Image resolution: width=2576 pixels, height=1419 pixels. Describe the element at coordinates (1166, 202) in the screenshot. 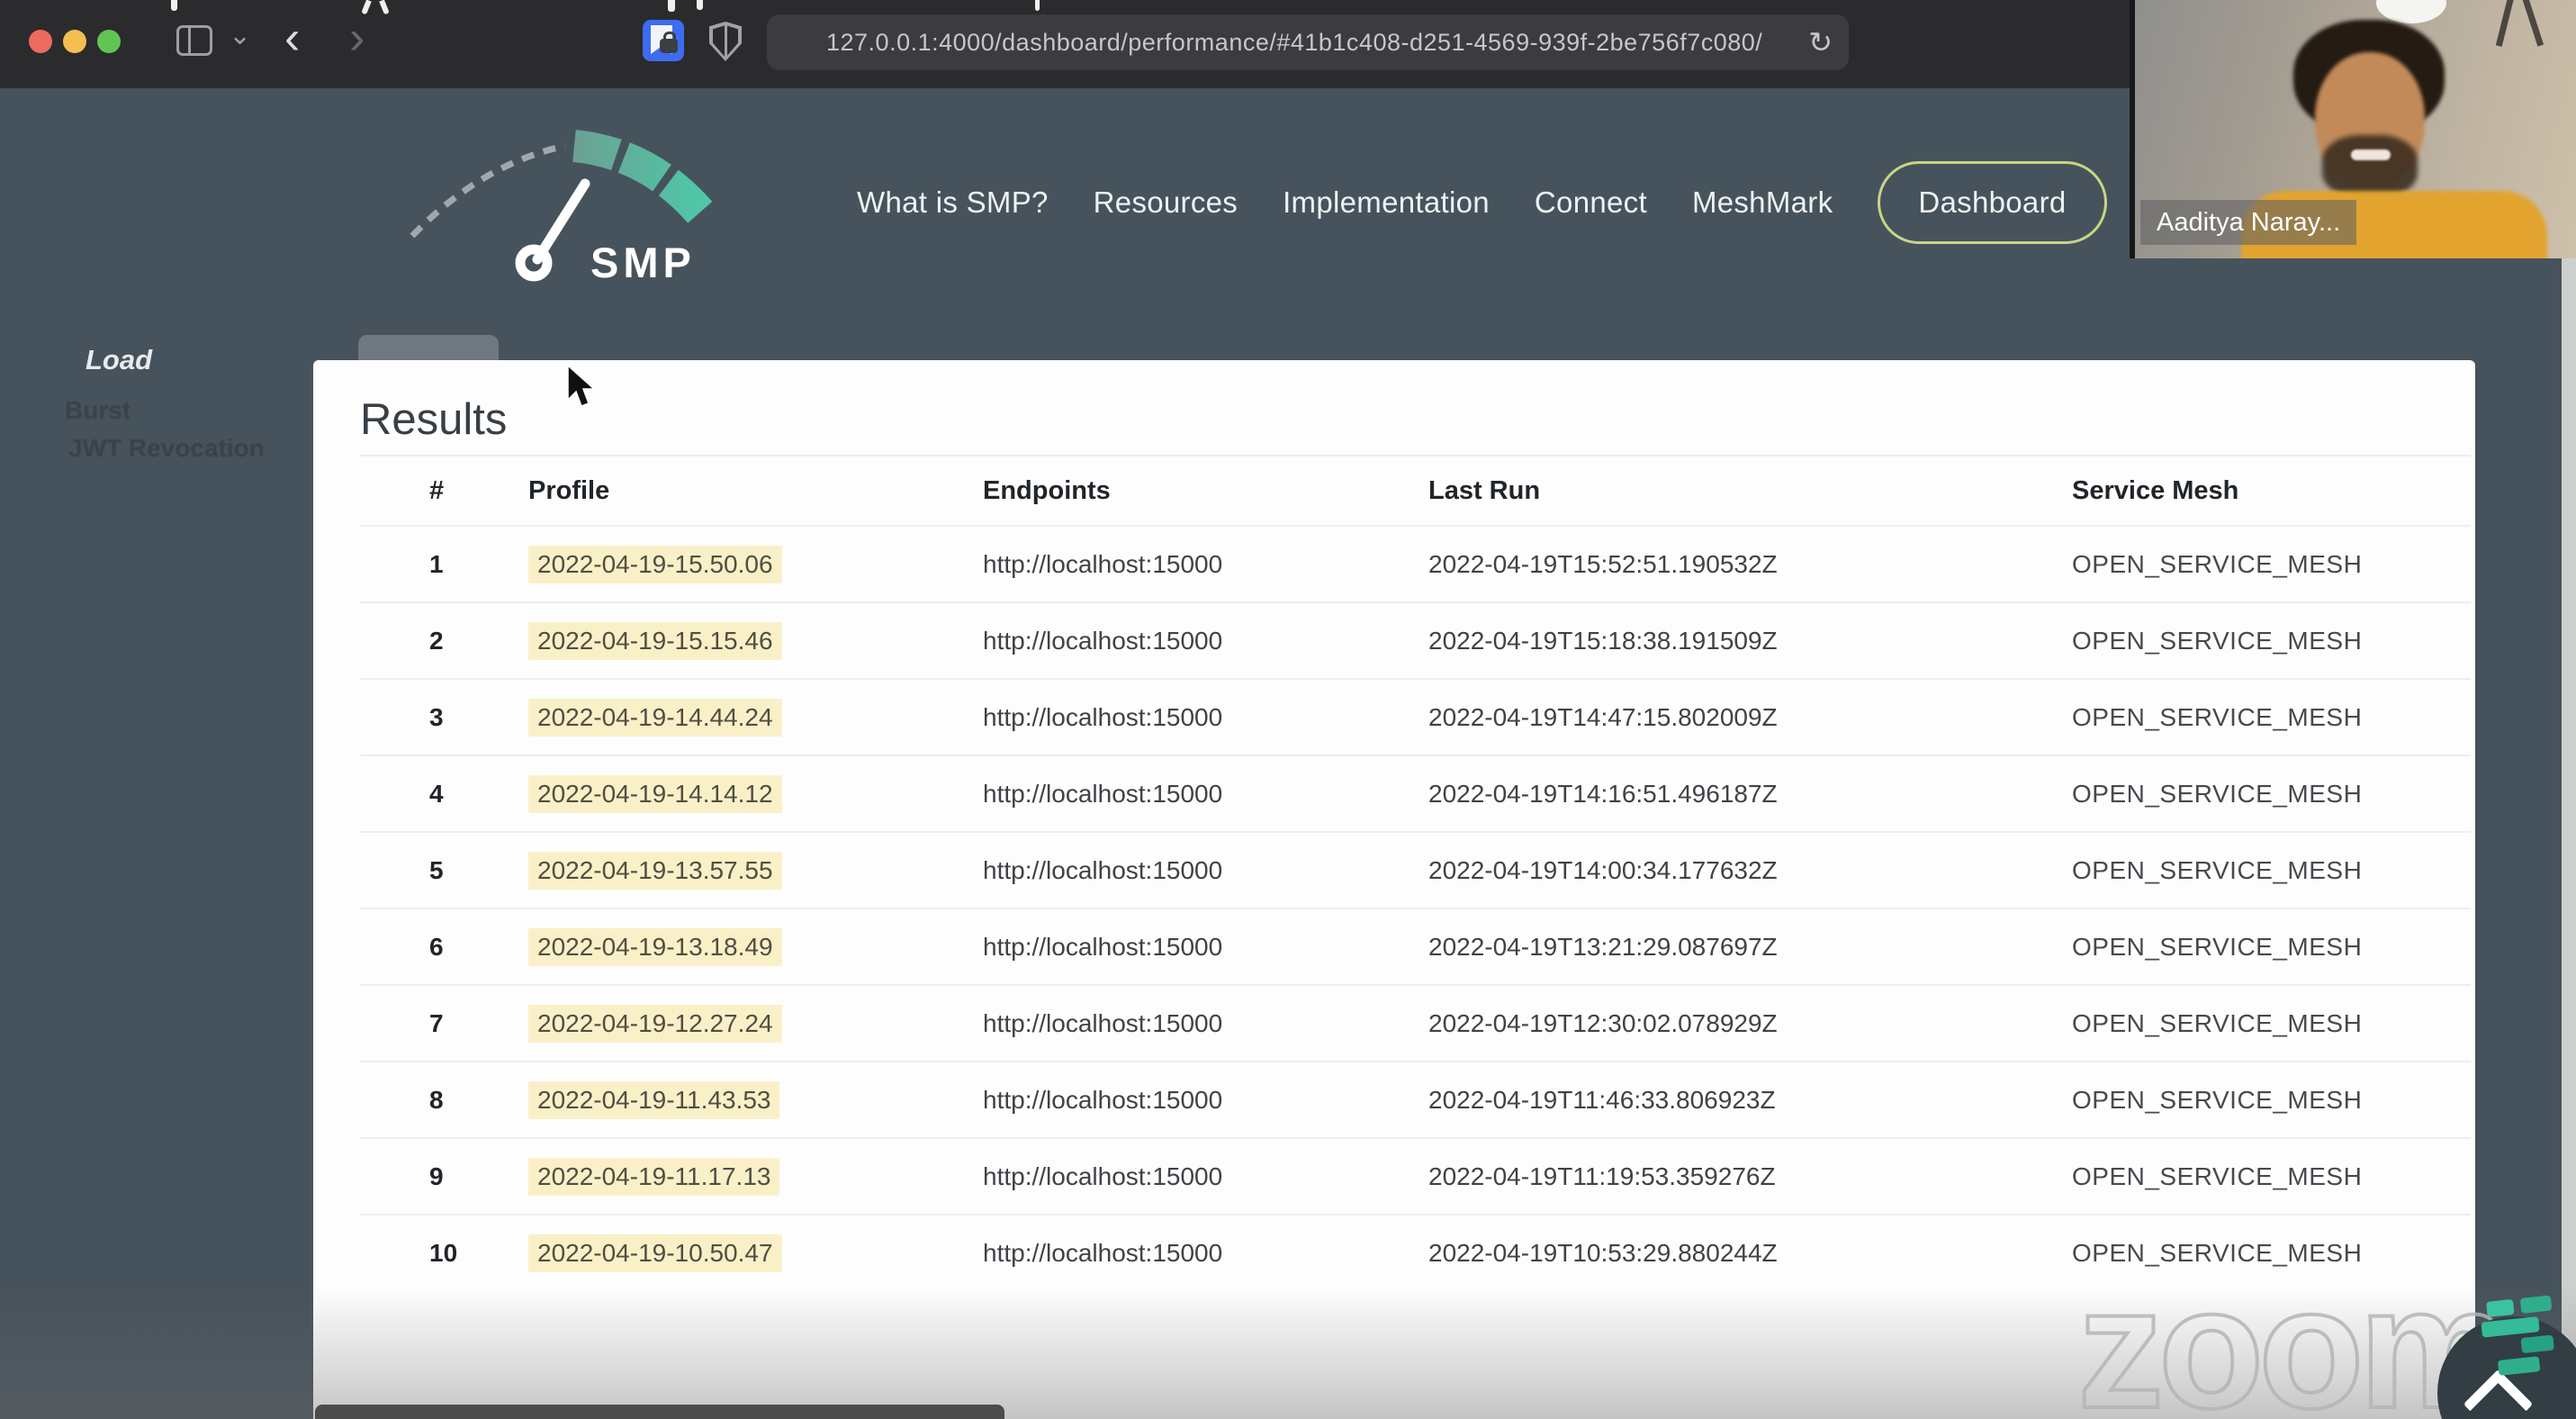

I see `nav-resources: Resources` at that location.